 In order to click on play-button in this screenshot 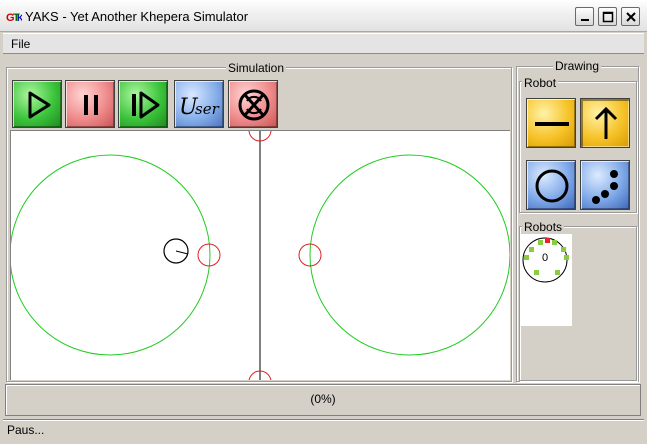, I will do `click(37, 104)`.